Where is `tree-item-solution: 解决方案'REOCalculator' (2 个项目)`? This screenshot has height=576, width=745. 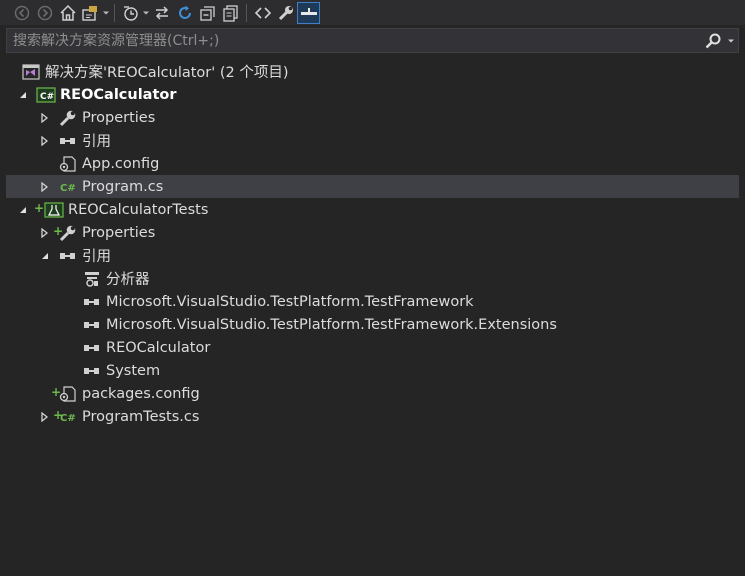 tree-item-solution: 解决方案'REOCalculator' (2 个项目) is located at coordinates (372, 71).